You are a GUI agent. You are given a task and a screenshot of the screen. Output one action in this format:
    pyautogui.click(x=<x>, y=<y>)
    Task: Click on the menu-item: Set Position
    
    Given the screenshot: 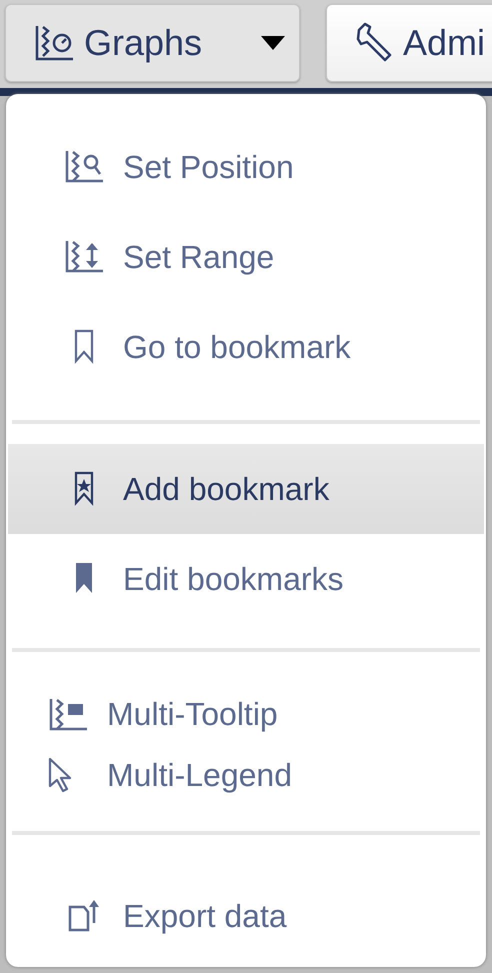 What is the action you would take?
    pyautogui.click(x=246, y=167)
    